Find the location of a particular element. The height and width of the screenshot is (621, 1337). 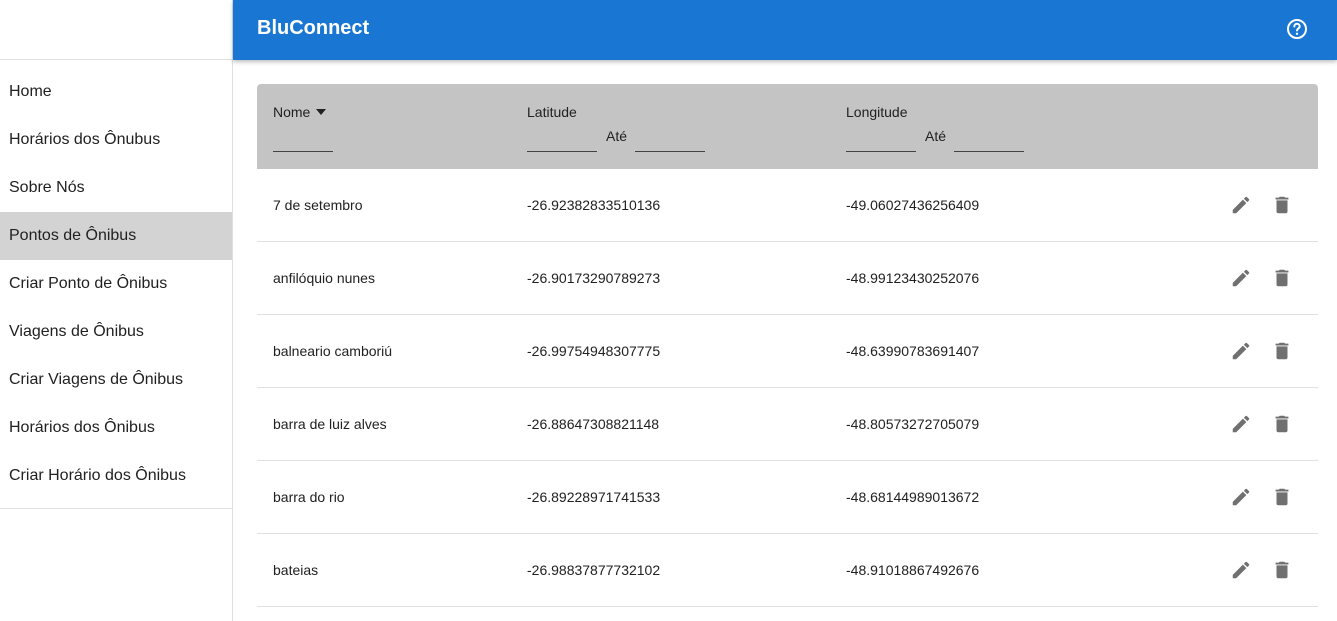

column-name-sort: Nome is located at coordinates (303, 112).